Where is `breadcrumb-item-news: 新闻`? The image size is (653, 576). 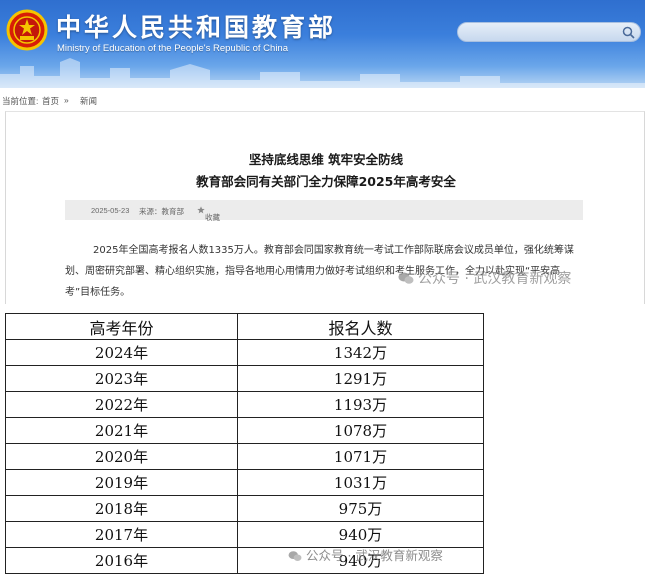
breadcrumb-item-news: 新闻 is located at coordinates (88, 101).